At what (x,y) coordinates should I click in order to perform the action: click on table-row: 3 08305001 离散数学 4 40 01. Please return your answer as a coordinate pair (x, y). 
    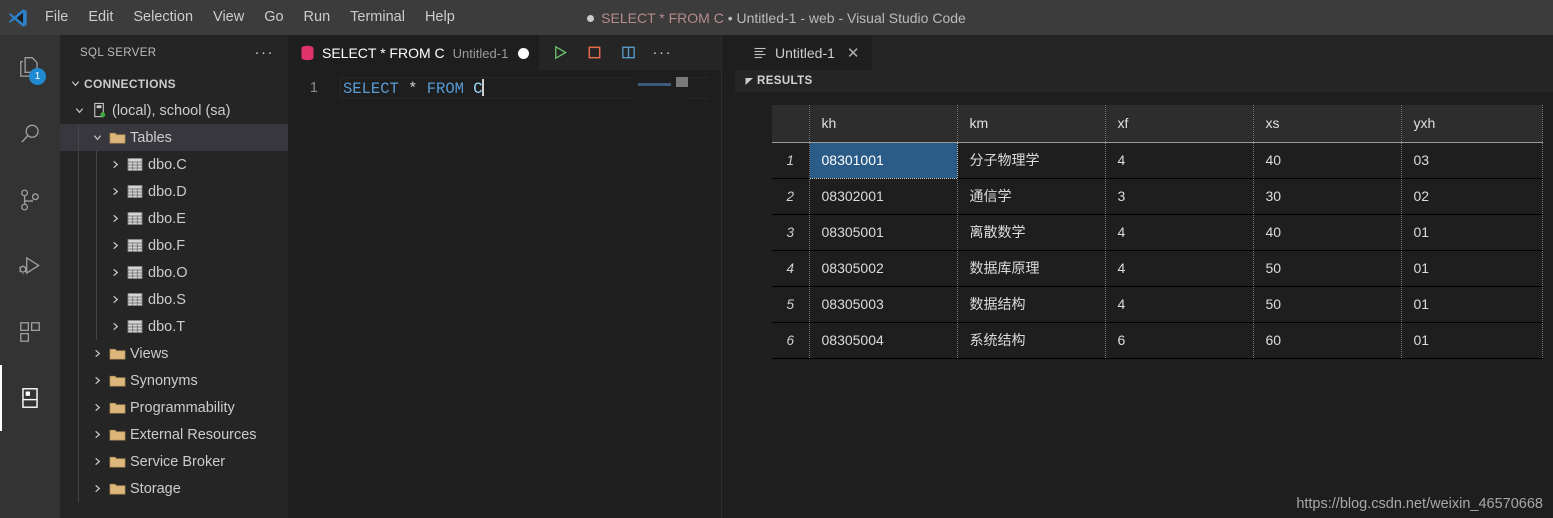
    Looking at the image, I should click on (1157, 232).